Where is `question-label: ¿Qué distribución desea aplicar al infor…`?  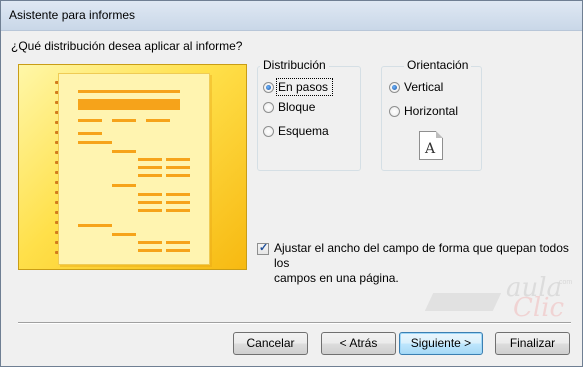 question-label: ¿Qué distribución desea aplicar al infor… is located at coordinates (127, 46).